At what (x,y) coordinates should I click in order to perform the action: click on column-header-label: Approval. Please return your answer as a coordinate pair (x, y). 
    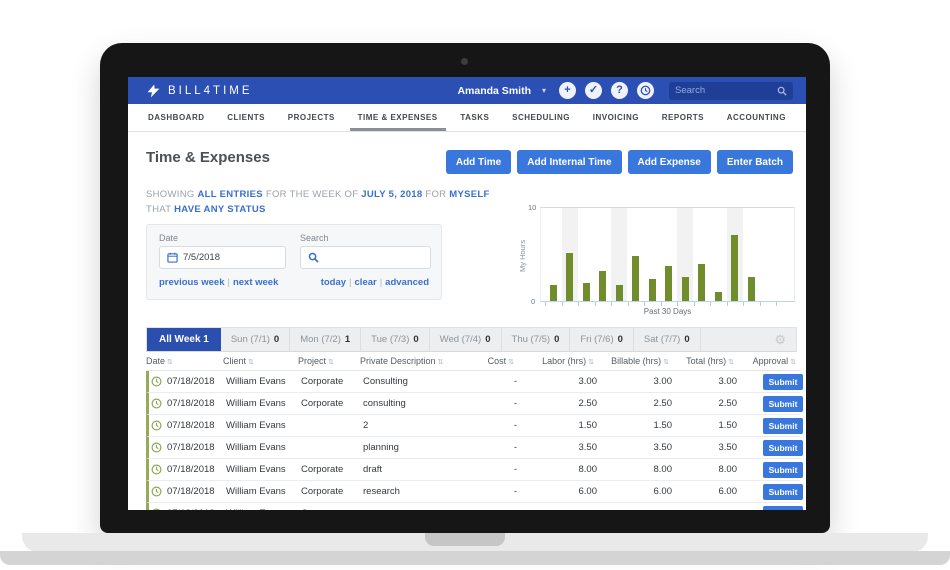
    Looking at the image, I should click on (770, 361).